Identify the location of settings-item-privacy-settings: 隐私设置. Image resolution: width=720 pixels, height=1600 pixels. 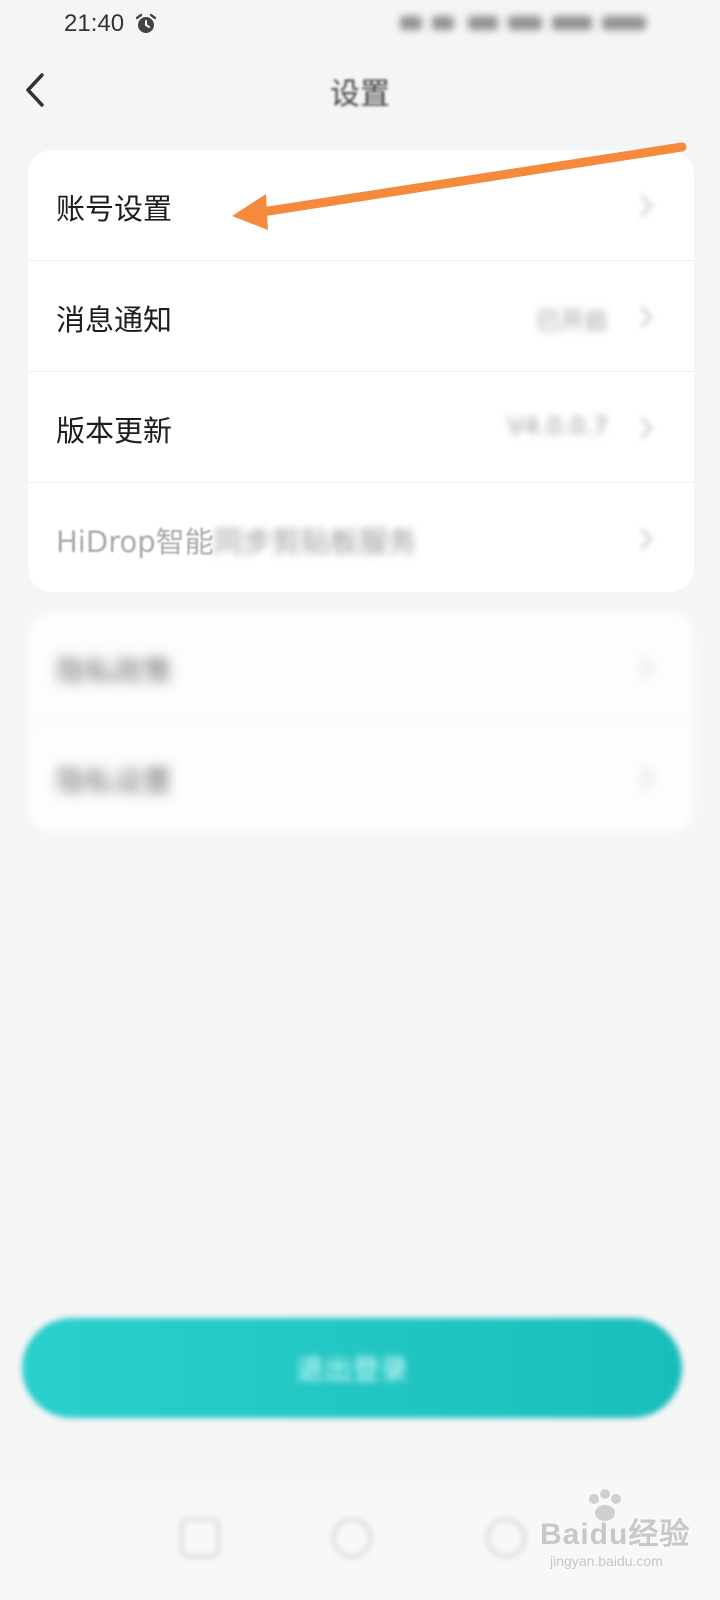
(361, 777).